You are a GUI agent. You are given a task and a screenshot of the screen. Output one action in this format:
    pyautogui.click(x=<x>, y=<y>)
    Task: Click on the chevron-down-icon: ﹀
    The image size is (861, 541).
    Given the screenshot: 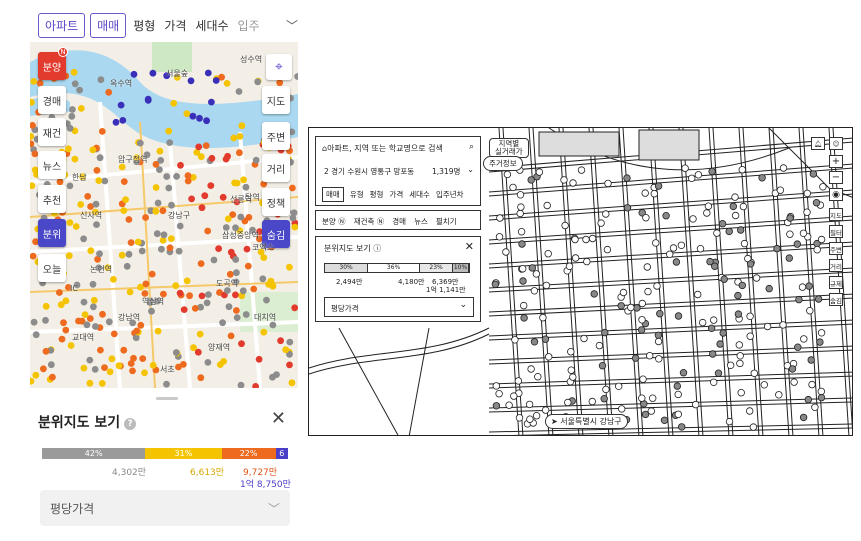 What is the action you would take?
    pyautogui.click(x=292, y=25)
    